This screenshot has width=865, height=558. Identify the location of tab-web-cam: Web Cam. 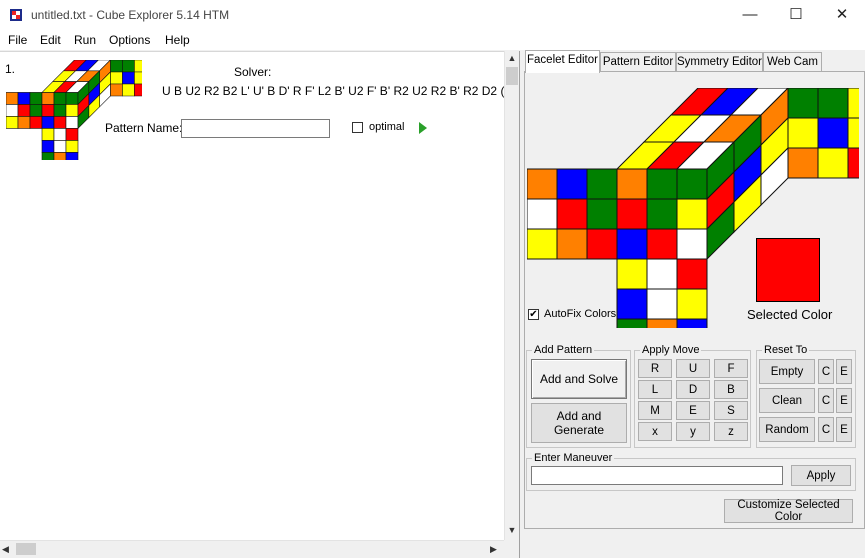
(792, 62).